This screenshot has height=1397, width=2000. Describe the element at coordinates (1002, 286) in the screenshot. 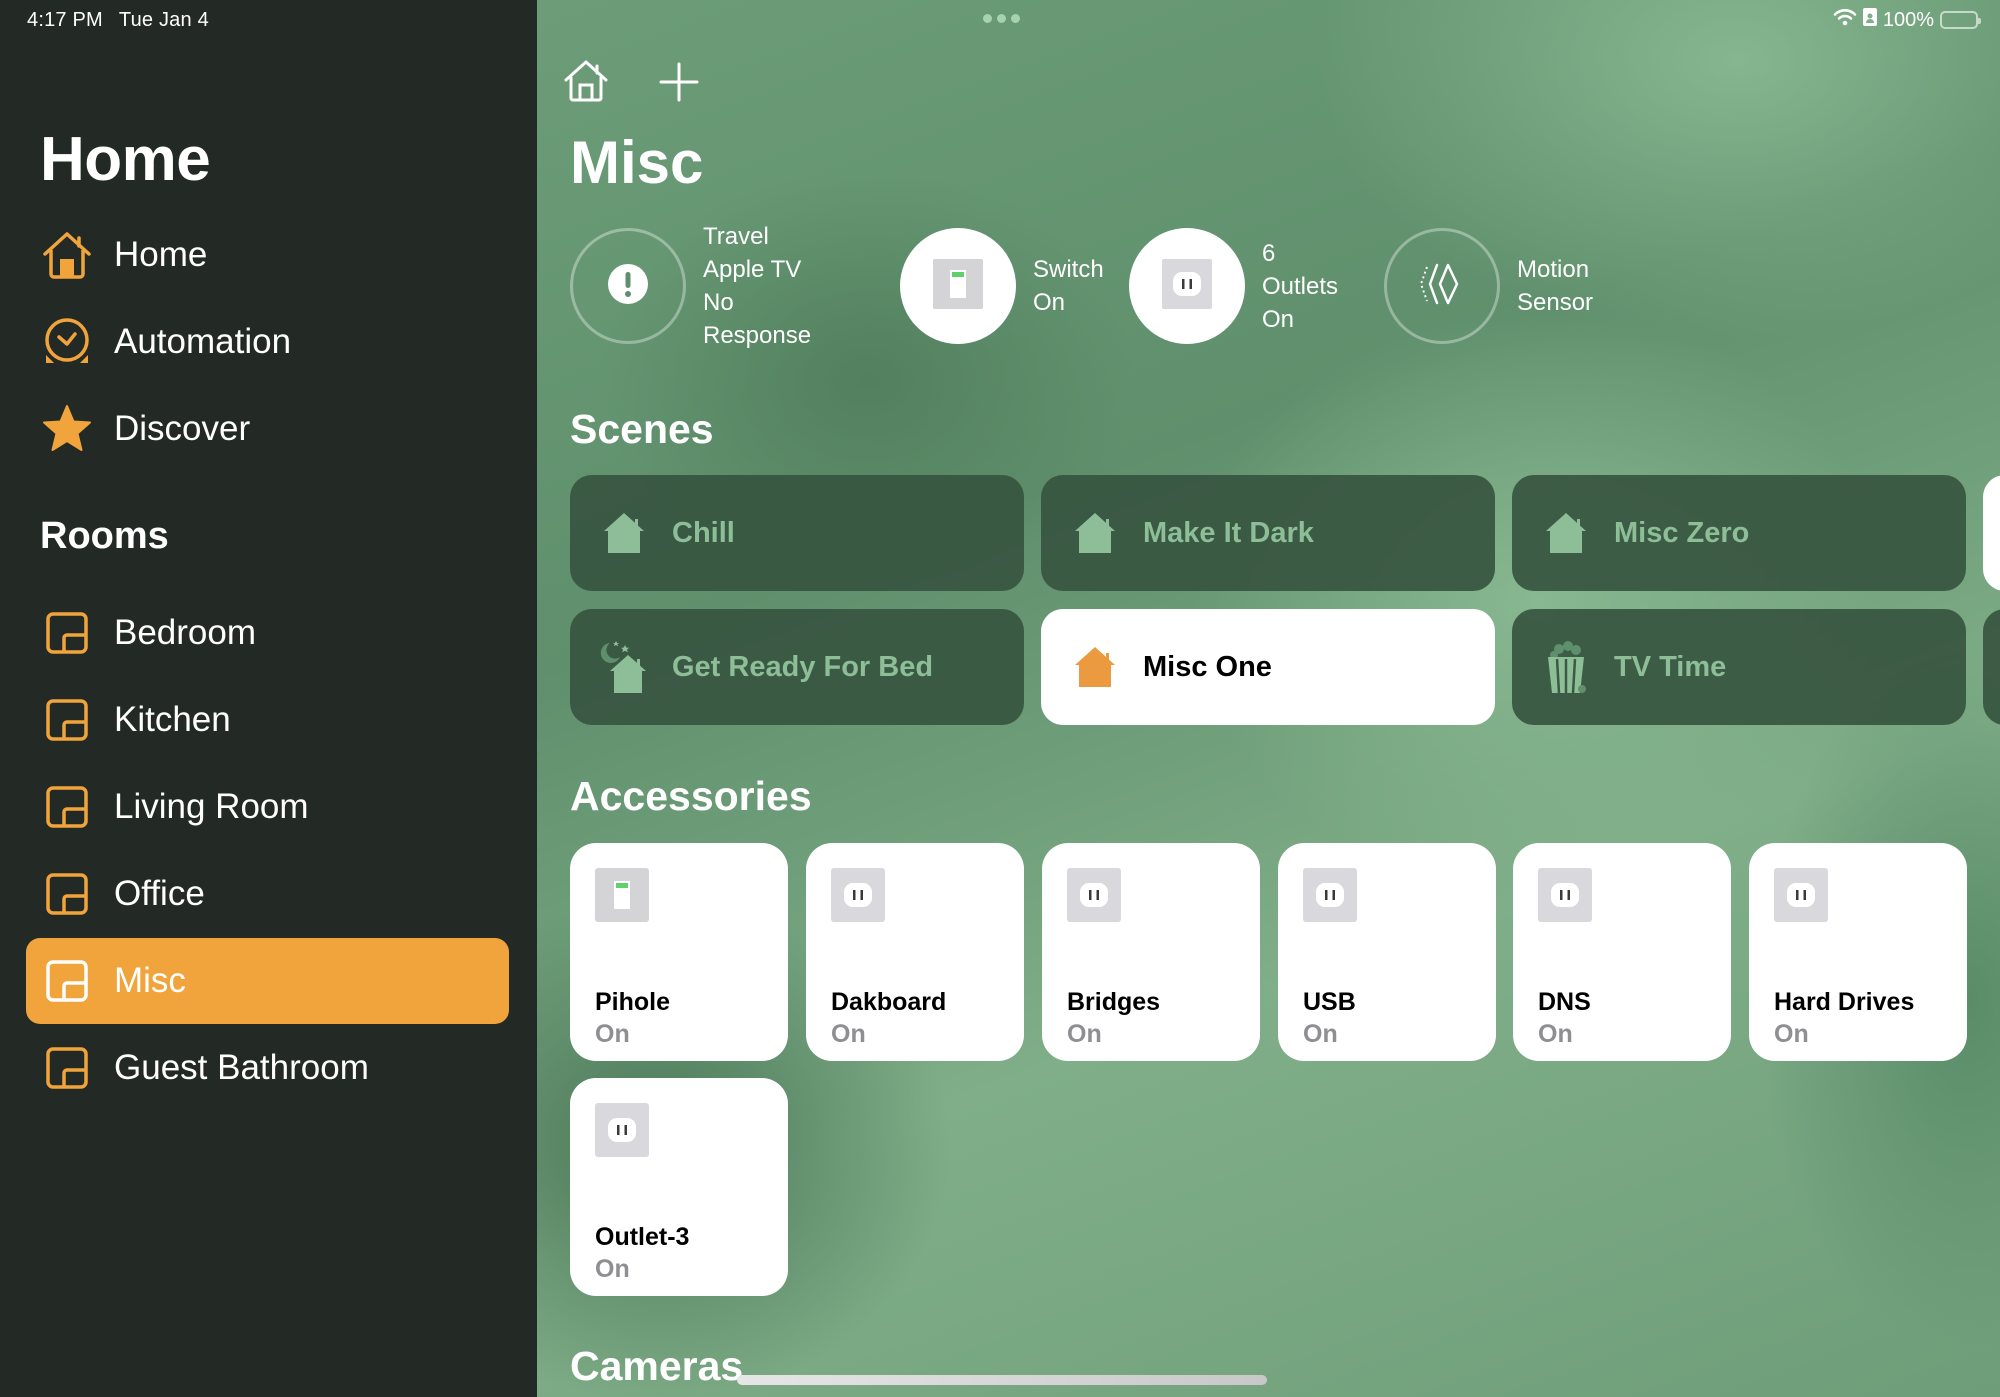

I see `status-switch: Switch On` at that location.